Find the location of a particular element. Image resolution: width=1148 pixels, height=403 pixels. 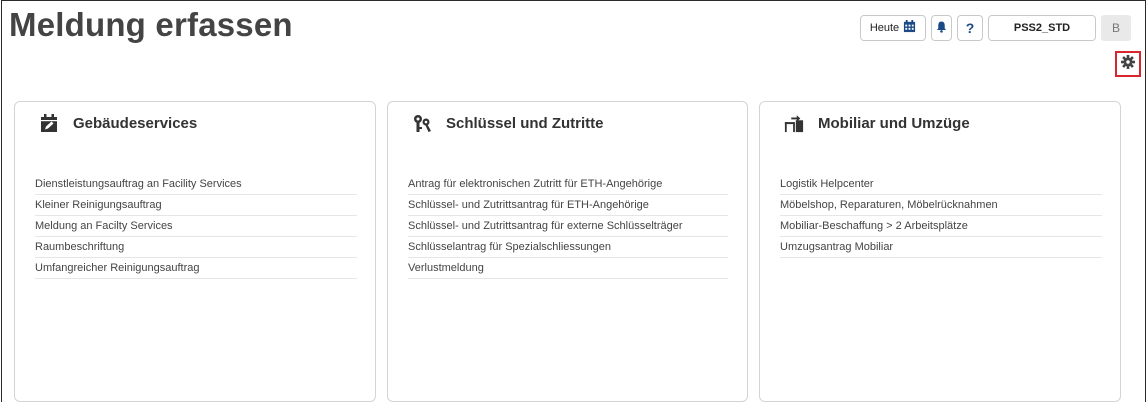

list-item: Umfangreicher Reinigungsauftrag is located at coordinates (196, 268).